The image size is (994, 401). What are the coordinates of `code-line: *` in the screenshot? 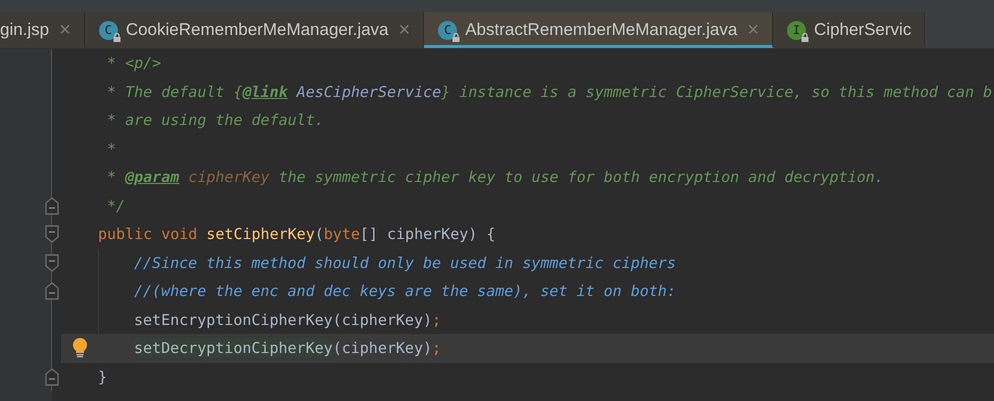 It's located at (112, 149).